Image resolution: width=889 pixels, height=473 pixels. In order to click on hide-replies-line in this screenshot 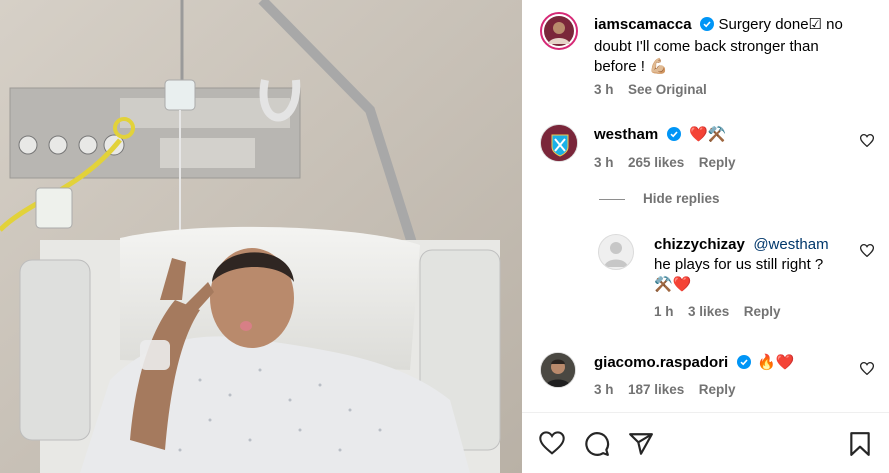, I will do `click(612, 199)`.